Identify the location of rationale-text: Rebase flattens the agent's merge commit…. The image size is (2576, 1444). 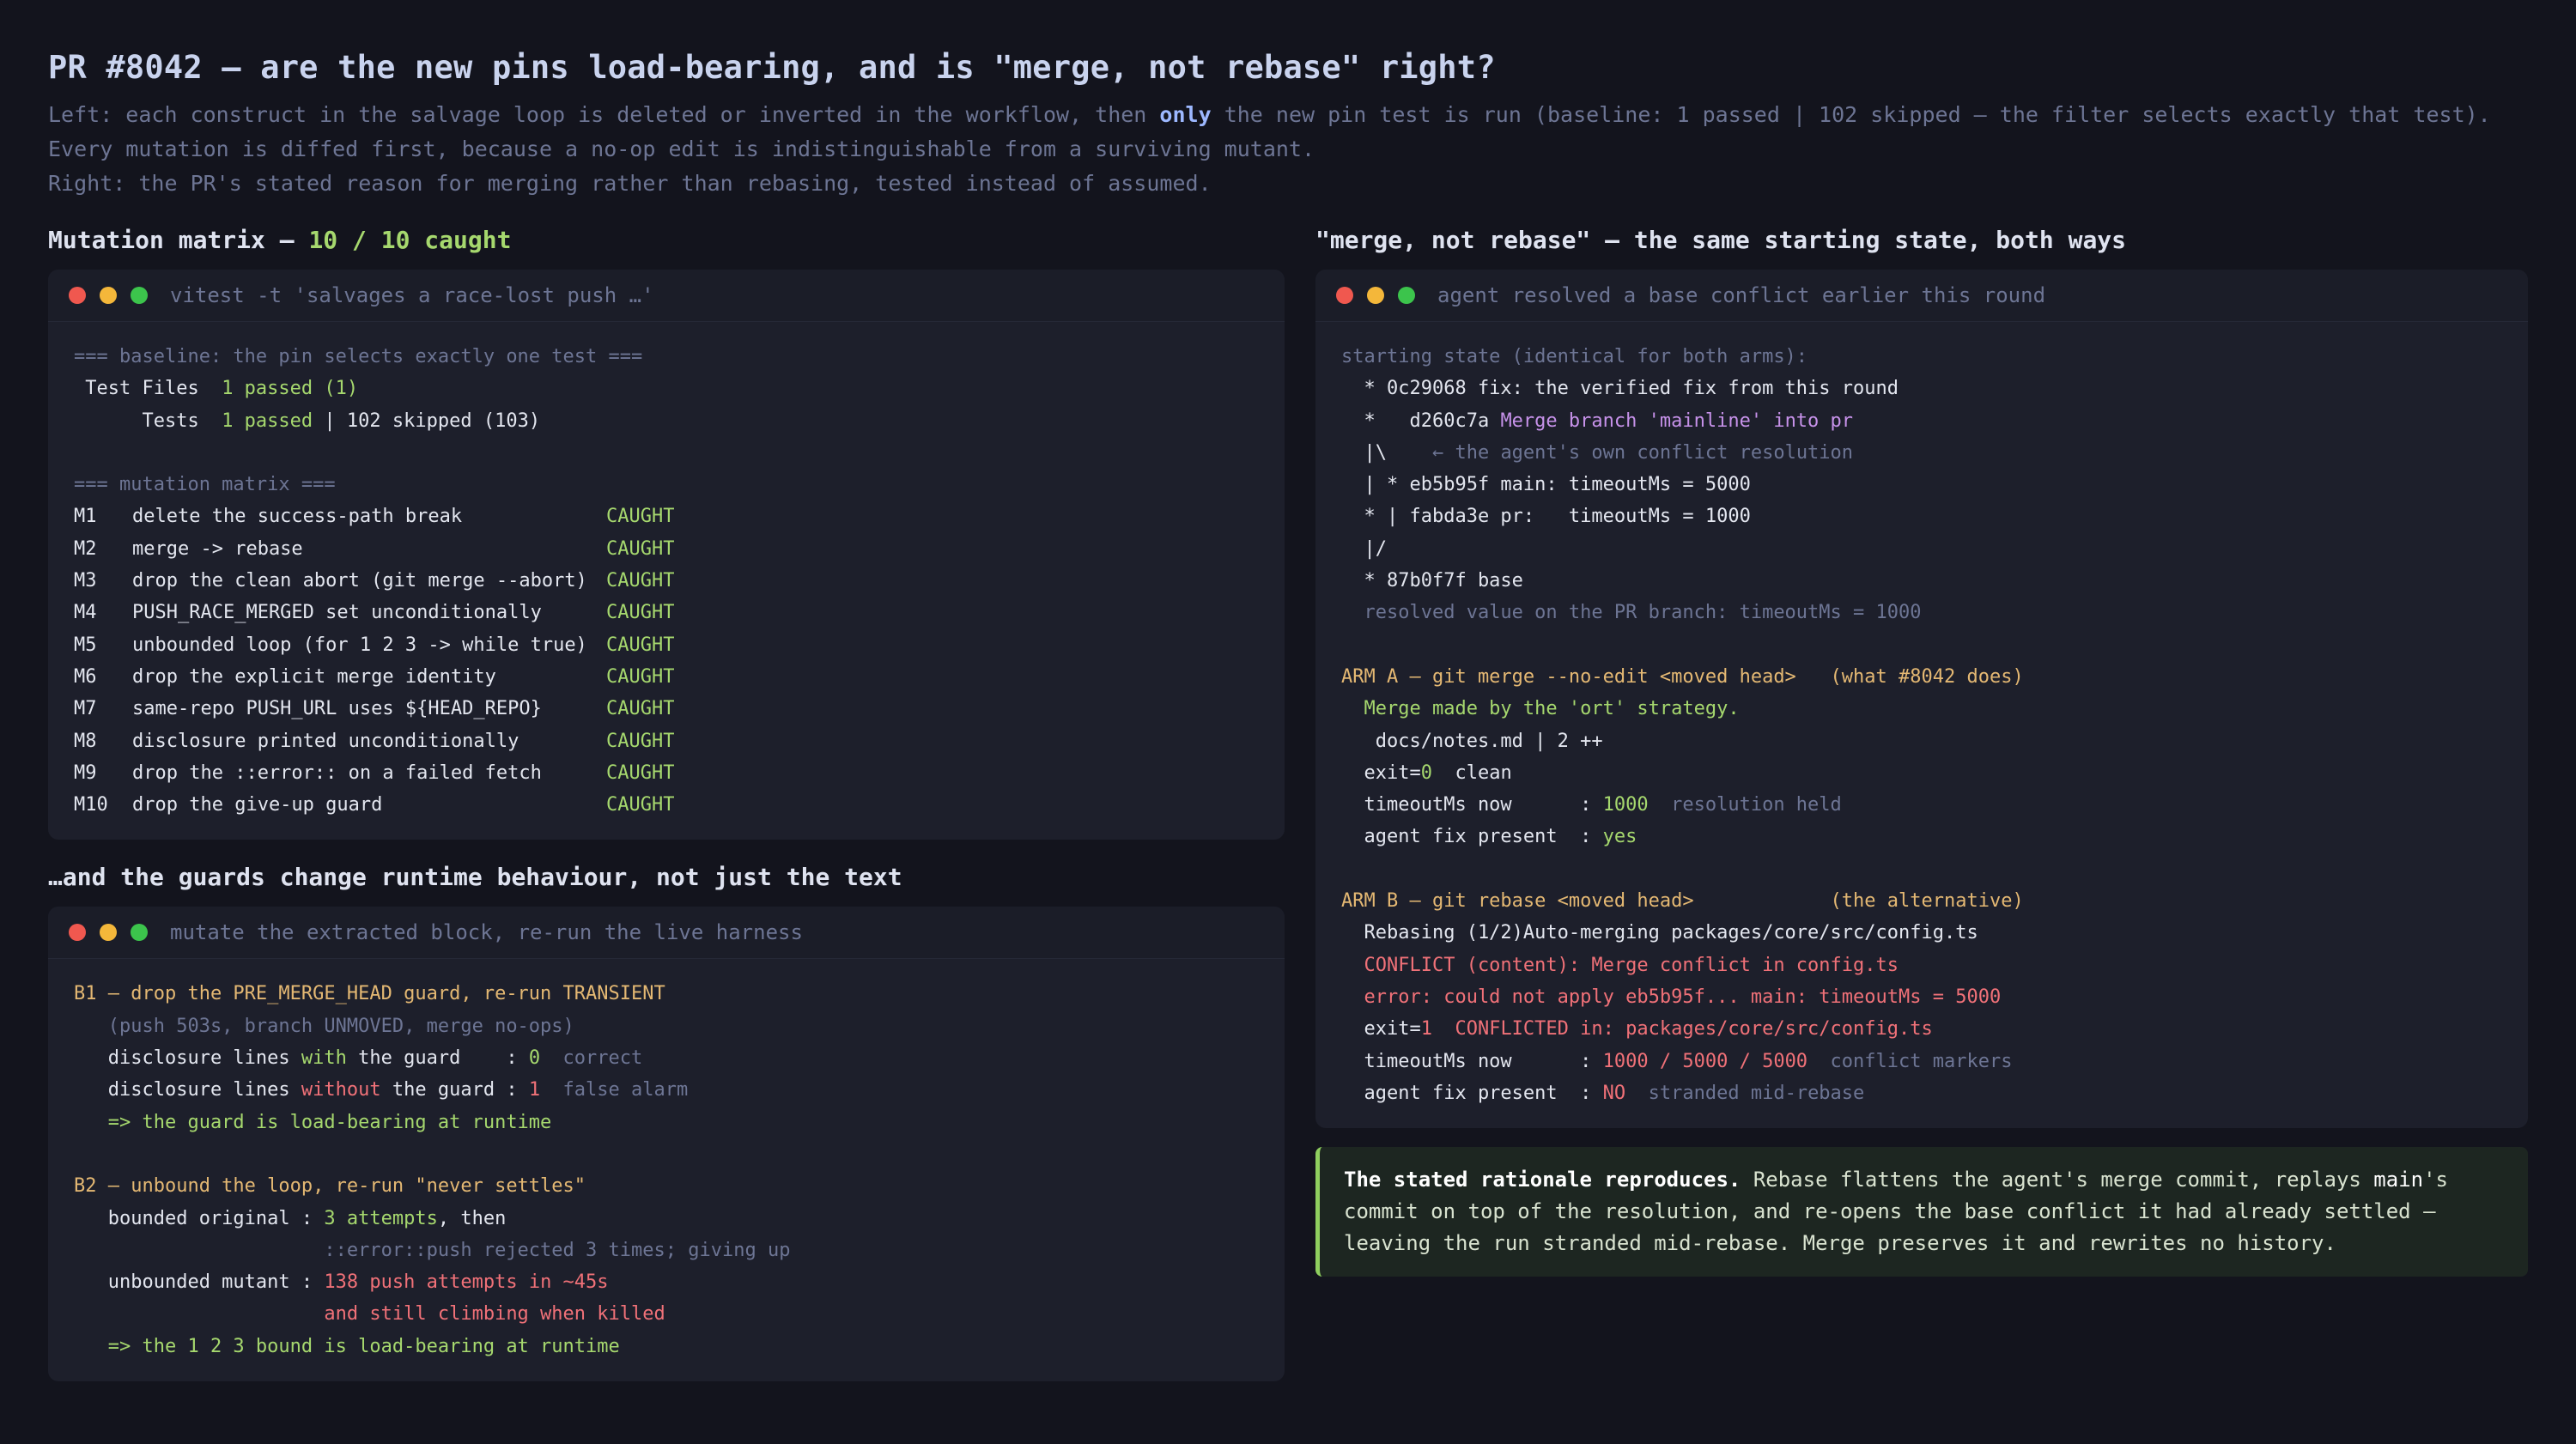
(2057, 1180).